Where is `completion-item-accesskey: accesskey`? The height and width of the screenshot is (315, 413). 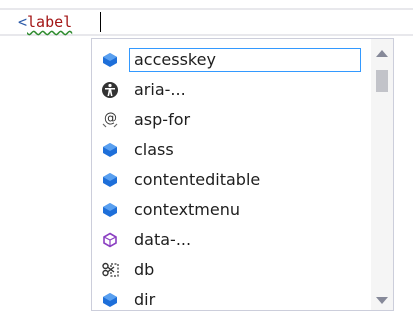
completion-item-accesskey: accesskey is located at coordinates (231, 60).